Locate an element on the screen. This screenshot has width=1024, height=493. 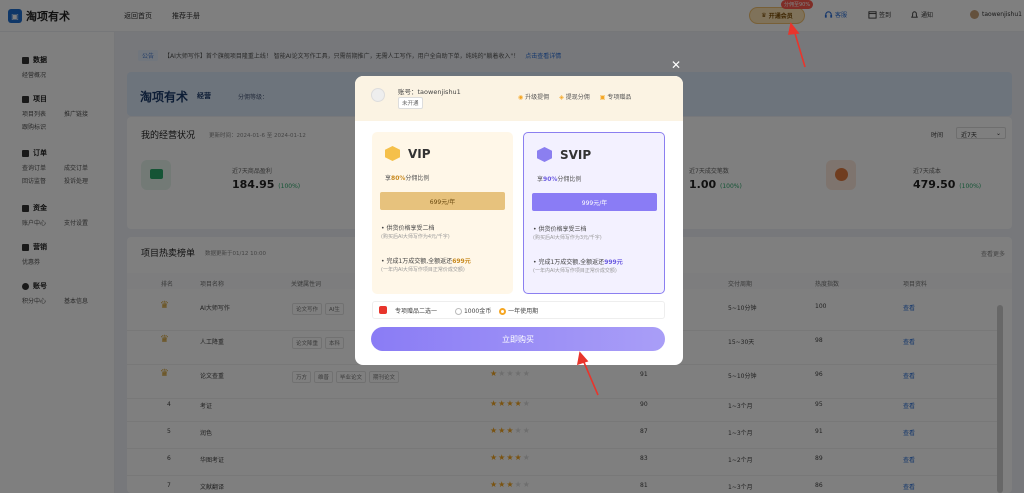
svip-b2-sub: (一年内AI大师写作项目正常价成交额) is located at coordinates (575, 271).